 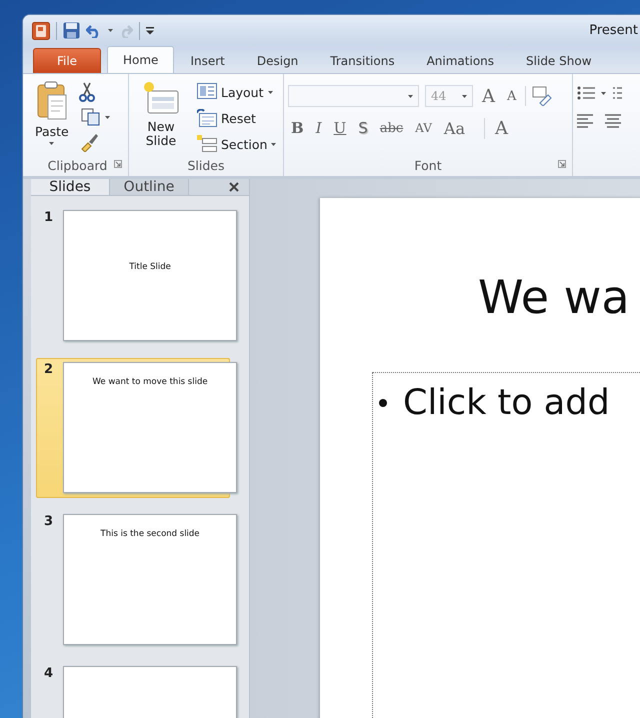 What do you see at coordinates (559, 60) in the screenshot?
I see `ribbon-tab: Slide Show` at bounding box center [559, 60].